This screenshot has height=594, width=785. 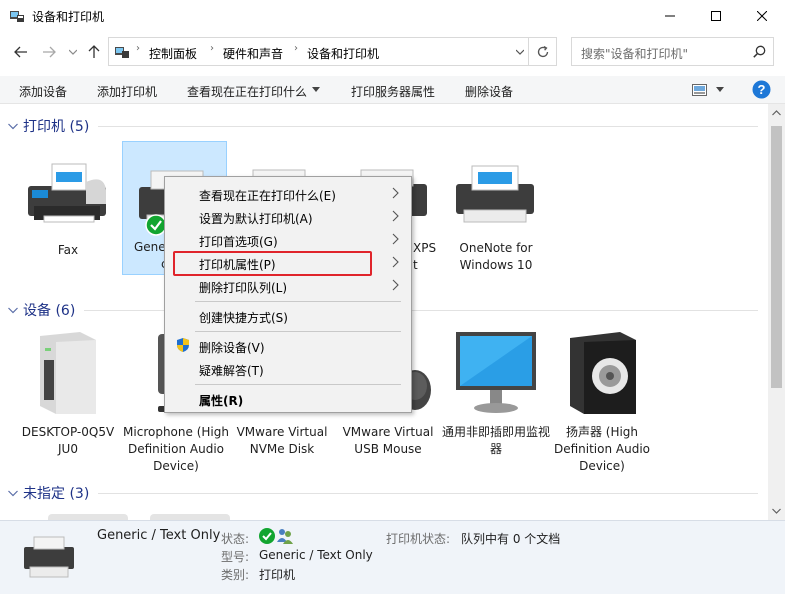 I want to click on highlight-annotation-box, so click(x=272, y=263).